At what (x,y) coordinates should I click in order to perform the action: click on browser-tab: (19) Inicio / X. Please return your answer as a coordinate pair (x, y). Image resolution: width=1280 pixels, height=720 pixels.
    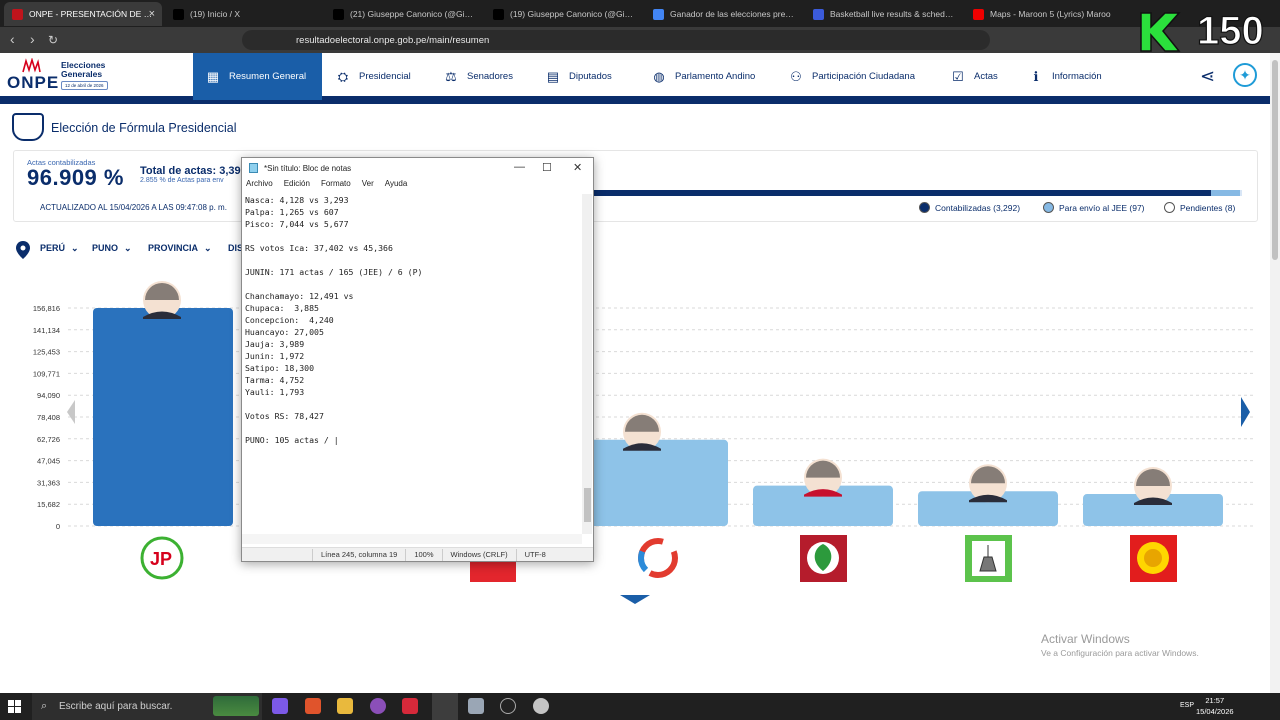
    Looking at the image, I should click on (244, 14).